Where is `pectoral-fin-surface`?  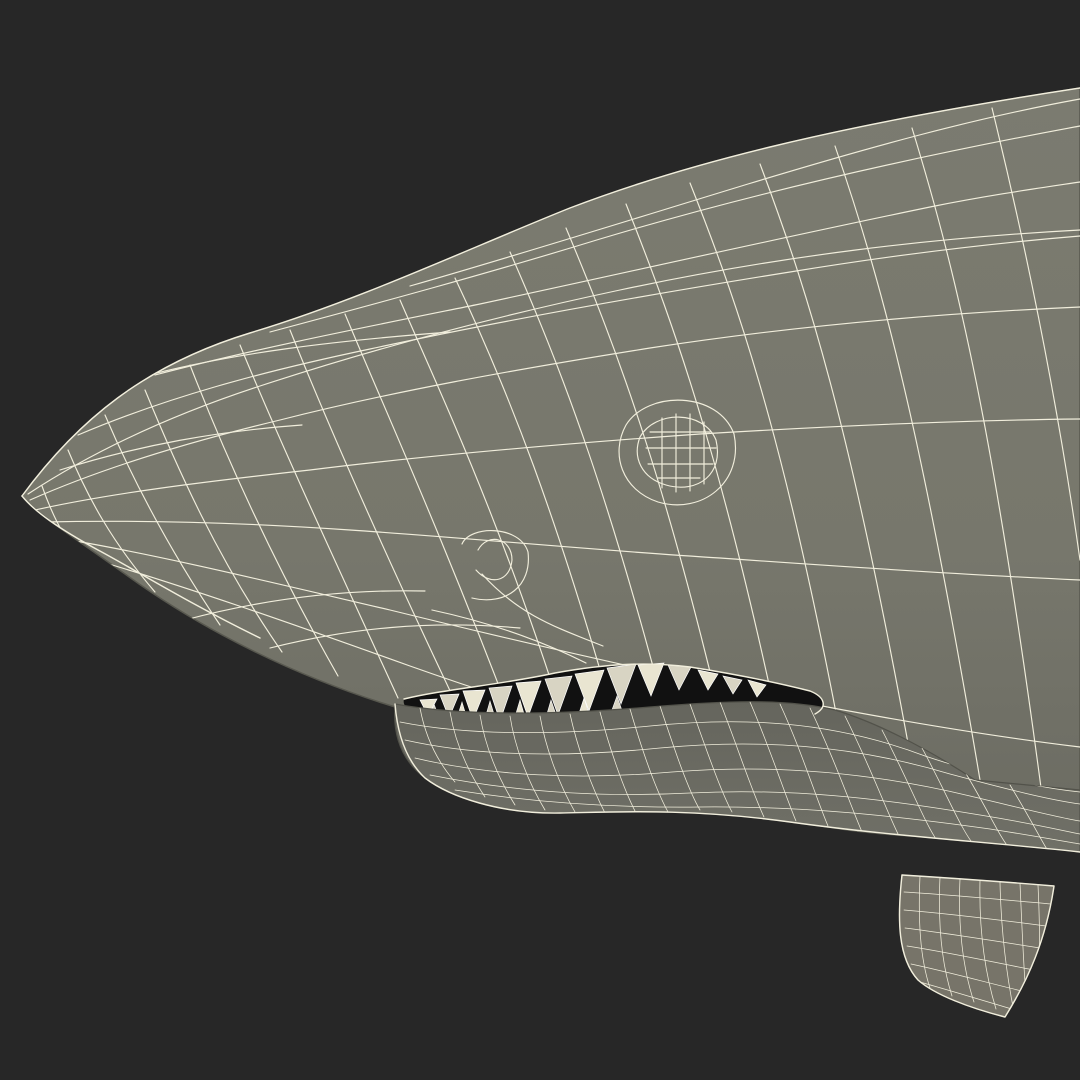 pectoral-fin-surface is located at coordinates (976, 946).